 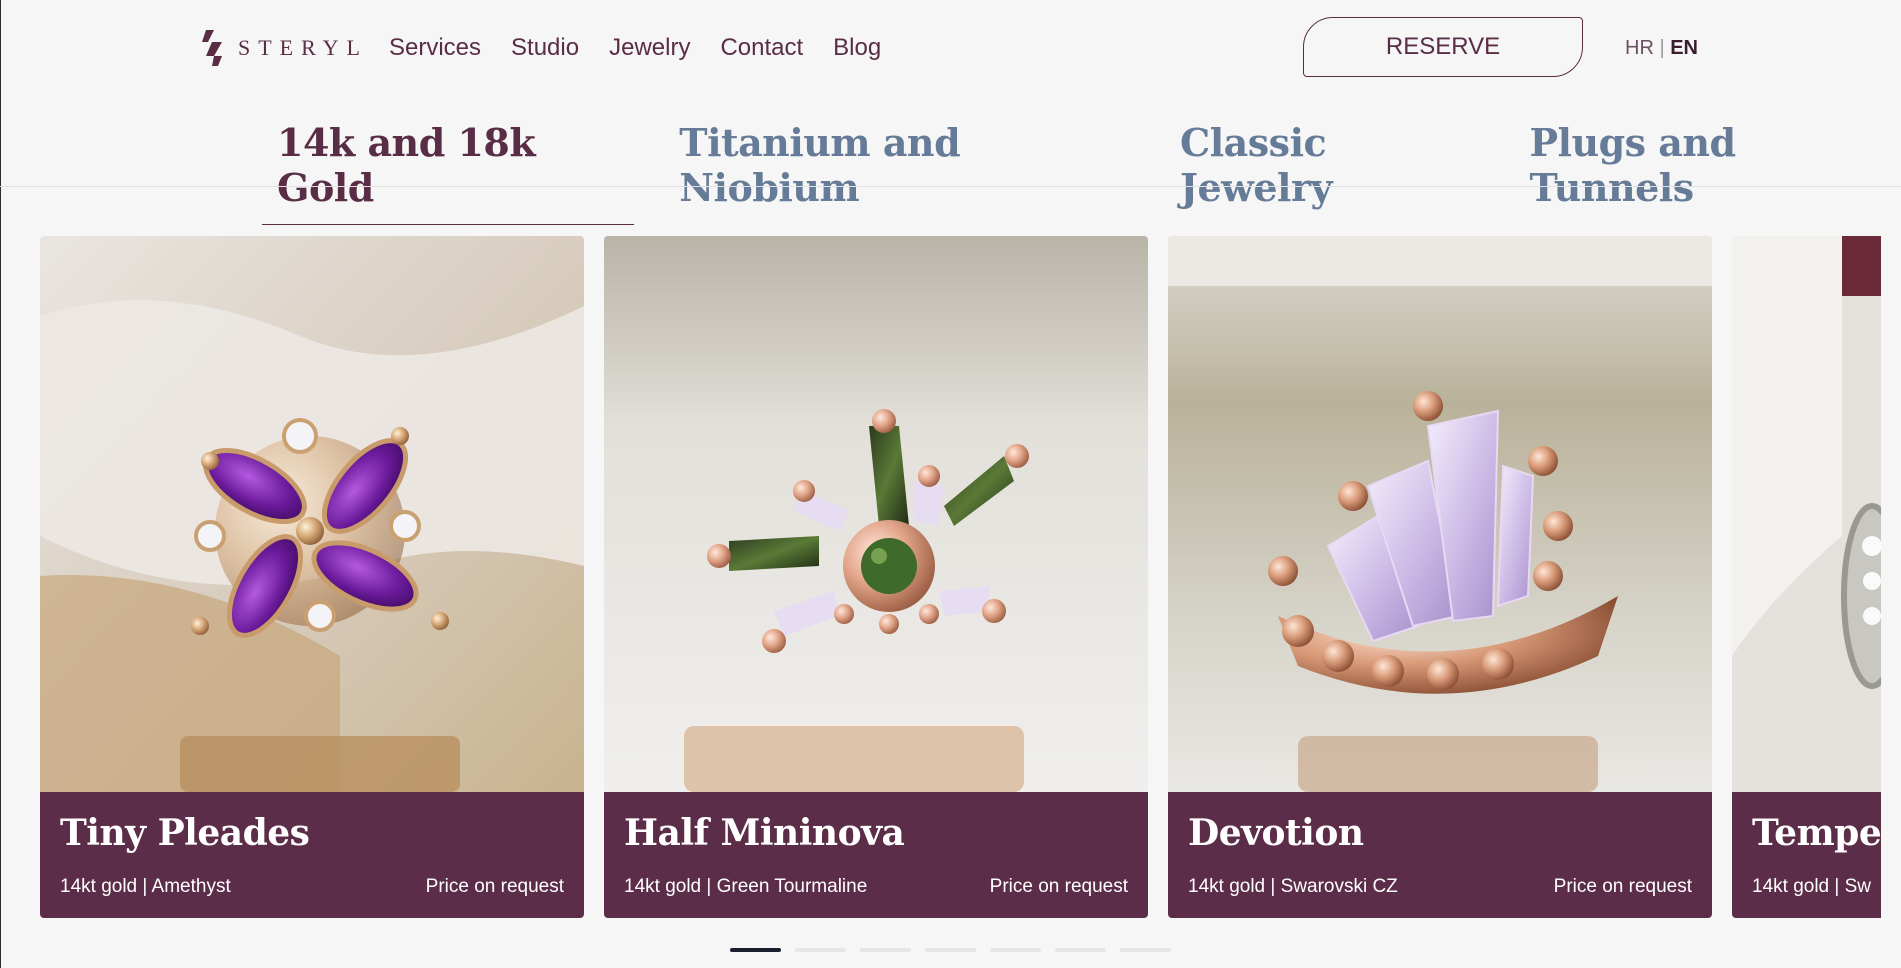 I want to click on product-material: 14kt gold | Amethyst, so click(x=145, y=886).